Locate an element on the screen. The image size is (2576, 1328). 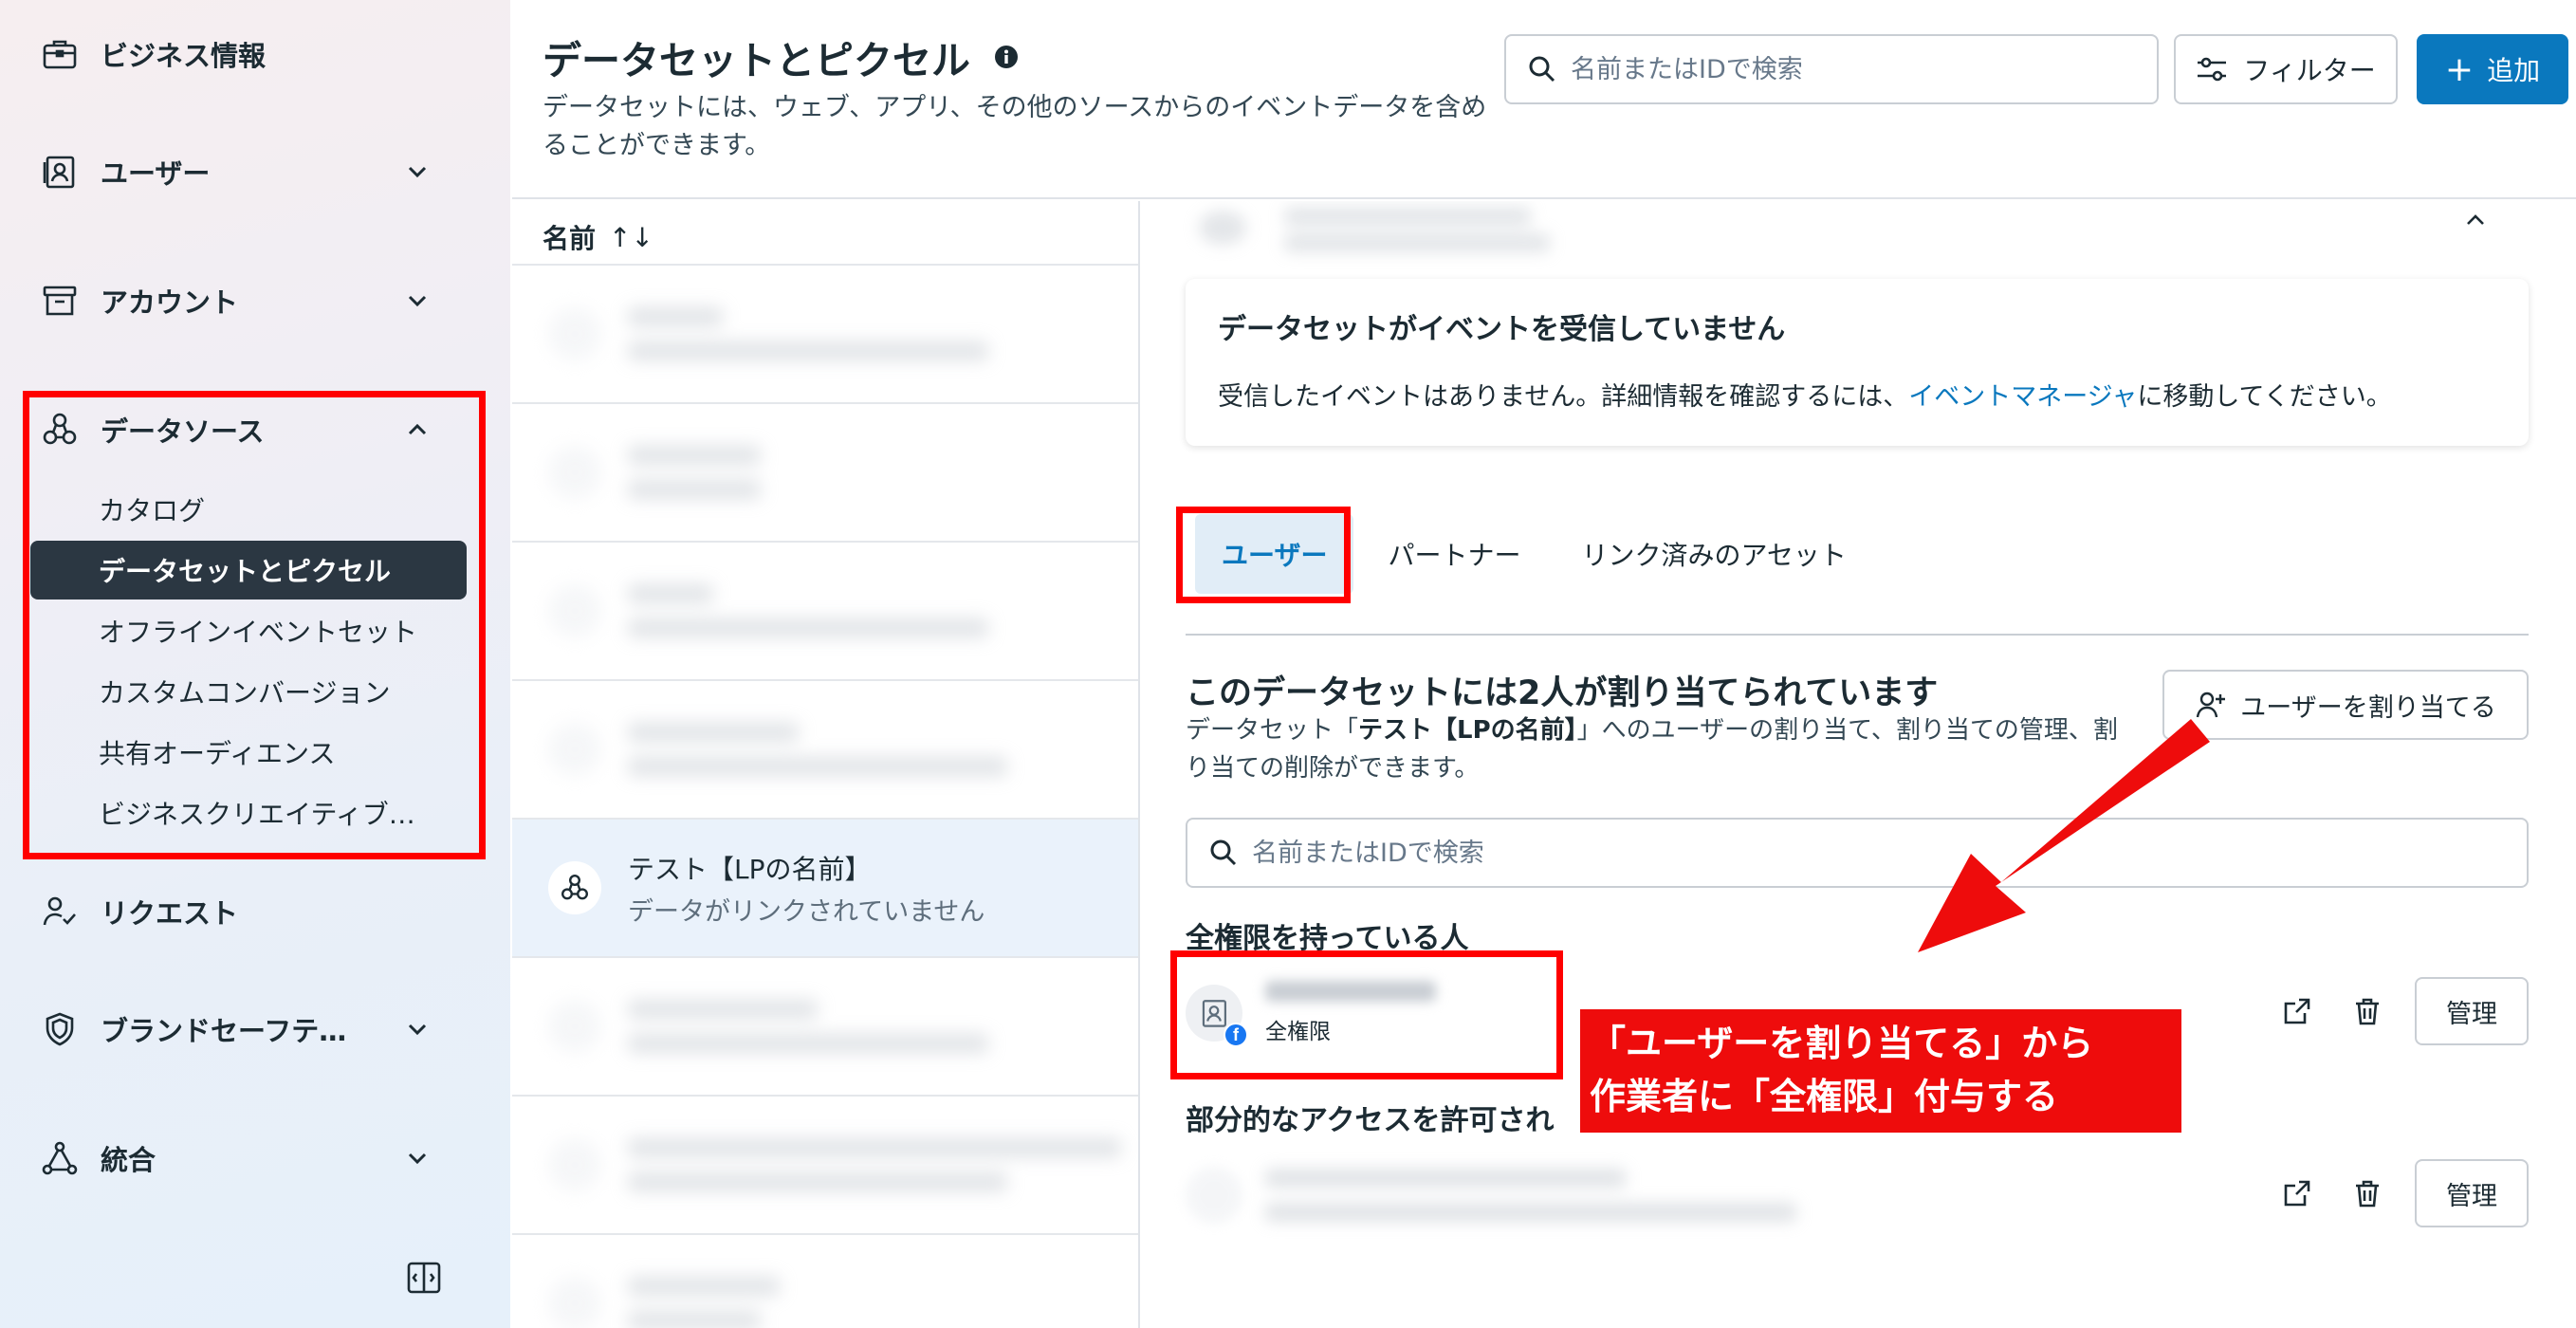
sidebar-item-label: データソース is located at coordinates (183, 432).